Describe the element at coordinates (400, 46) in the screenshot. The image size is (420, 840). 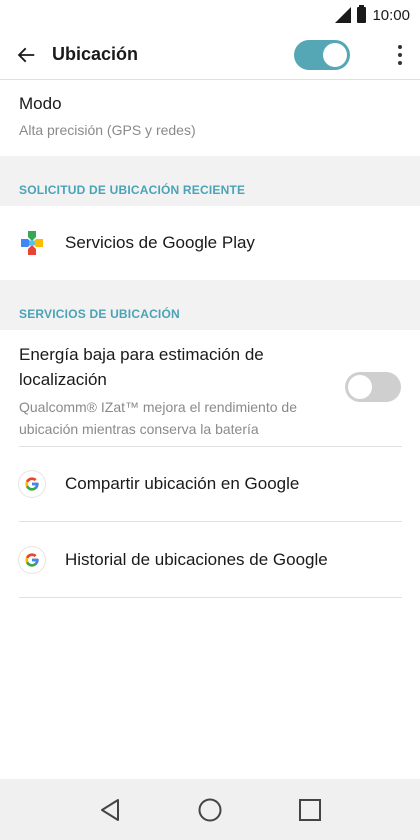
I see `more-vert-icon` at that location.